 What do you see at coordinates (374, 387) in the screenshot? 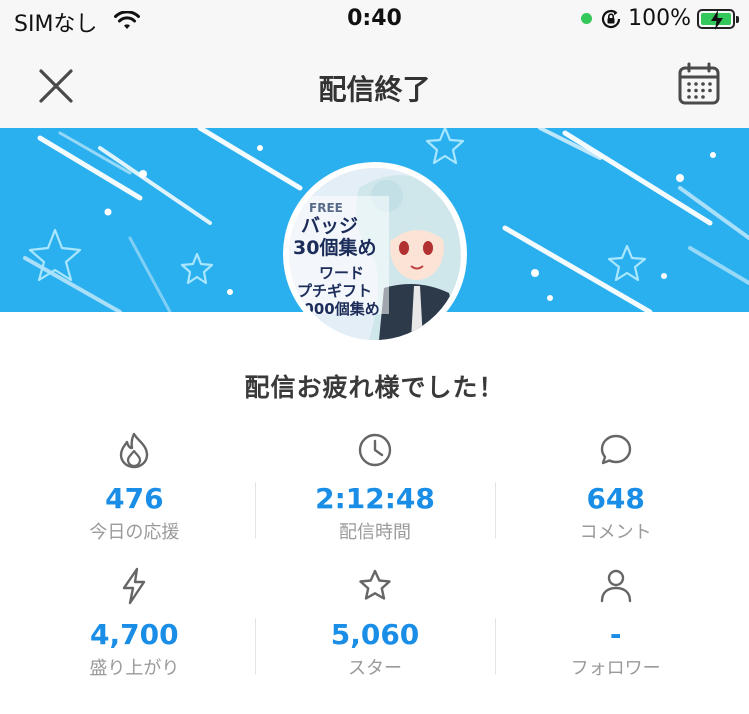
I see `stream-end-message: 配信お疲れ様でした！` at bounding box center [374, 387].